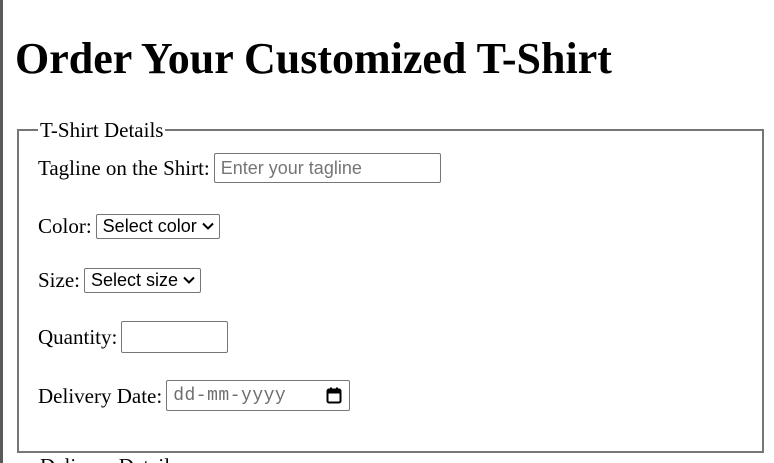  What do you see at coordinates (59, 280) in the screenshot?
I see `size-label: Size:` at bounding box center [59, 280].